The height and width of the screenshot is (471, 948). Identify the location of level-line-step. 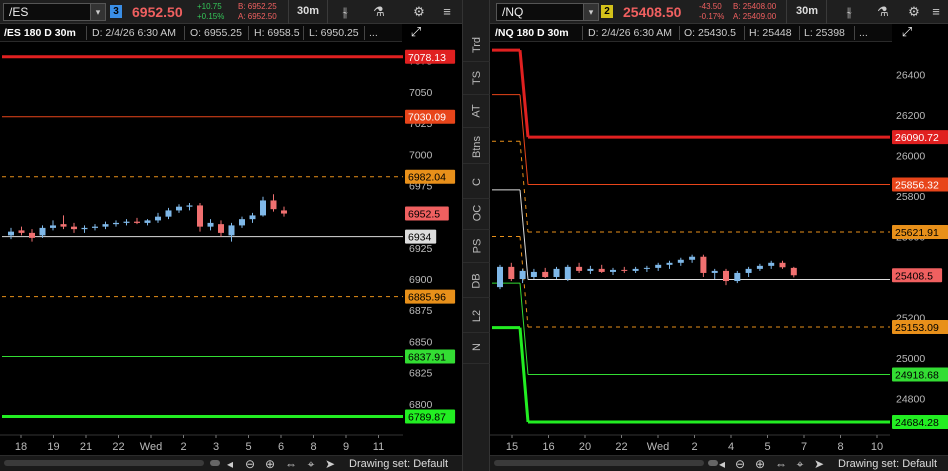
(524, 234).